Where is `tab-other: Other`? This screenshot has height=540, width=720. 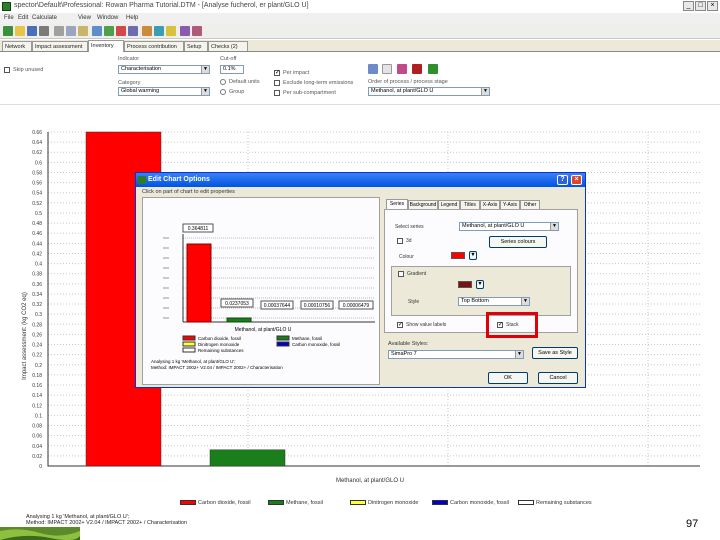
tab-other: Other is located at coordinates (530, 204).